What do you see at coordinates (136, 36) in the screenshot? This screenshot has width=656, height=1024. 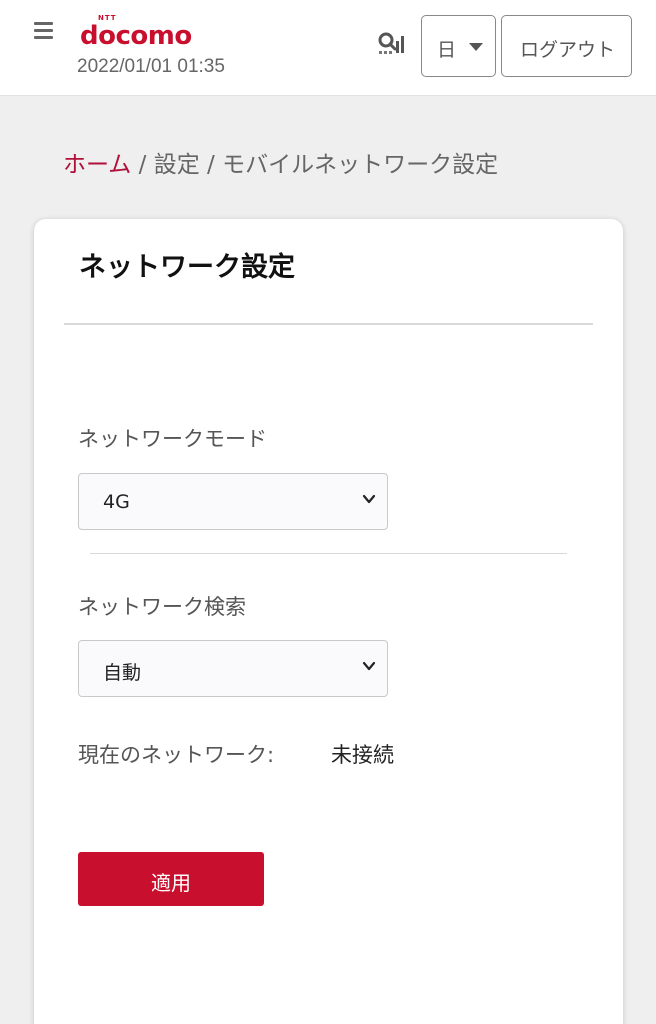 I see `logo-docomo-text: docomo` at bounding box center [136, 36].